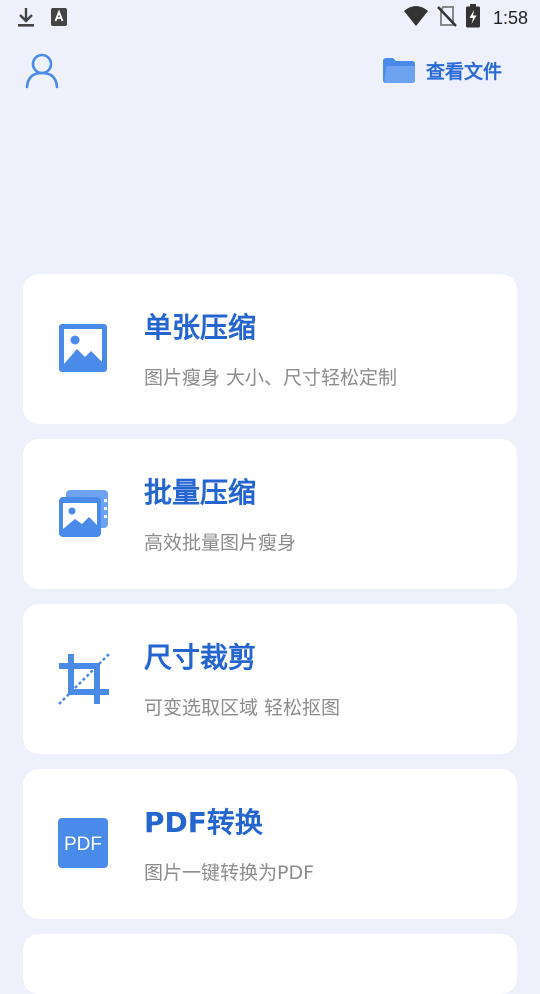 Image resolution: width=540 pixels, height=994 pixels. What do you see at coordinates (242, 708) in the screenshot?
I see `card-subtitle: 可变选取区域 轻松抠图` at bounding box center [242, 708].